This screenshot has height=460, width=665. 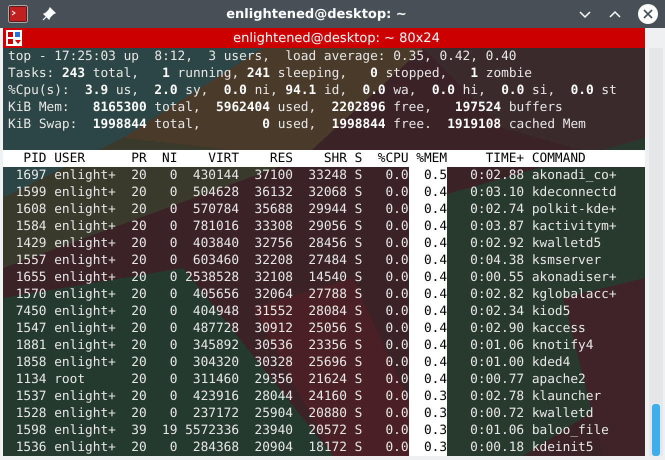 What do you see at coordinates (573, 226) in the screenshot?
I see `table-cell-text: kactivitym+` at bounding box center [573, 226].